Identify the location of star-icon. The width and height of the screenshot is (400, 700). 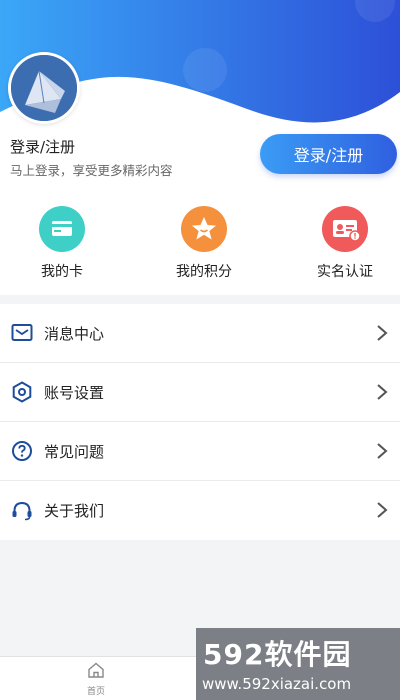
(204, 229).